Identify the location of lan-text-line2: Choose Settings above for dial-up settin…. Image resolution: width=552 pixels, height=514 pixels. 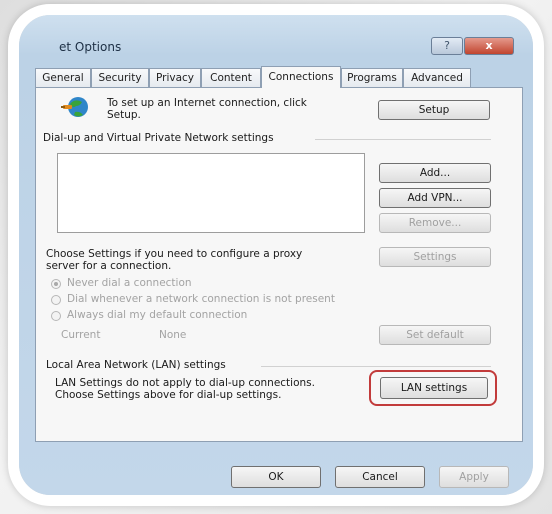
(168, 395).